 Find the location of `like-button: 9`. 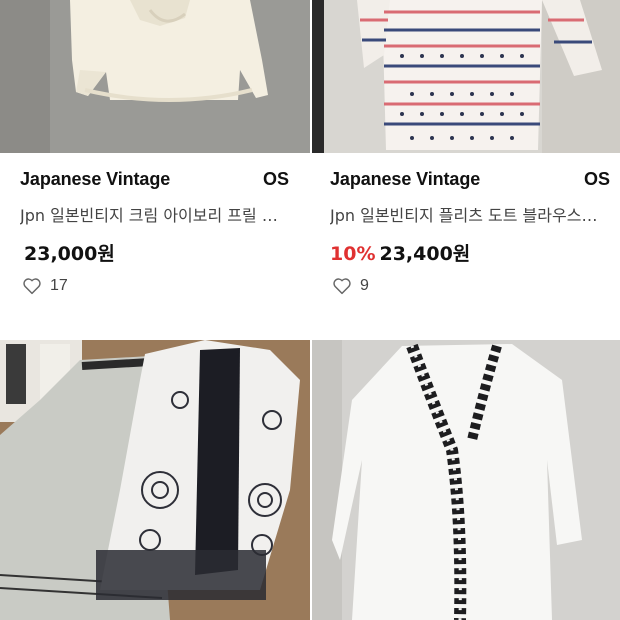

like-button: 9 is located at coordinates (350, 286).